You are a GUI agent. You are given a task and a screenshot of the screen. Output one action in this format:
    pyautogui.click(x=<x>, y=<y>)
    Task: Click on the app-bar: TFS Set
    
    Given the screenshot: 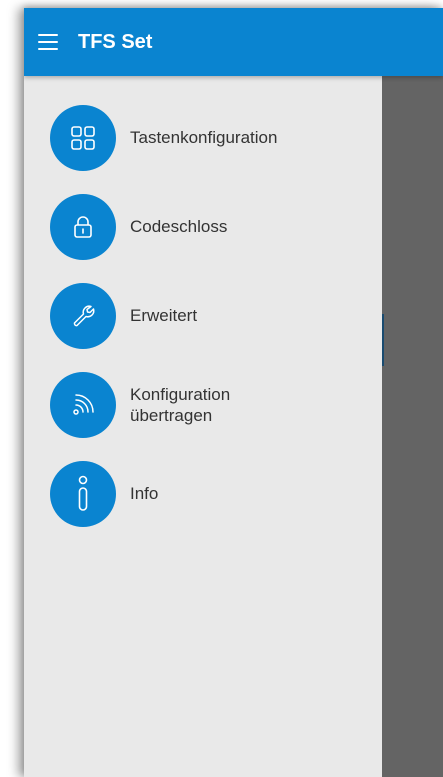 What is the action you would take?
    pyautogui.click(x=233, y=42)
    